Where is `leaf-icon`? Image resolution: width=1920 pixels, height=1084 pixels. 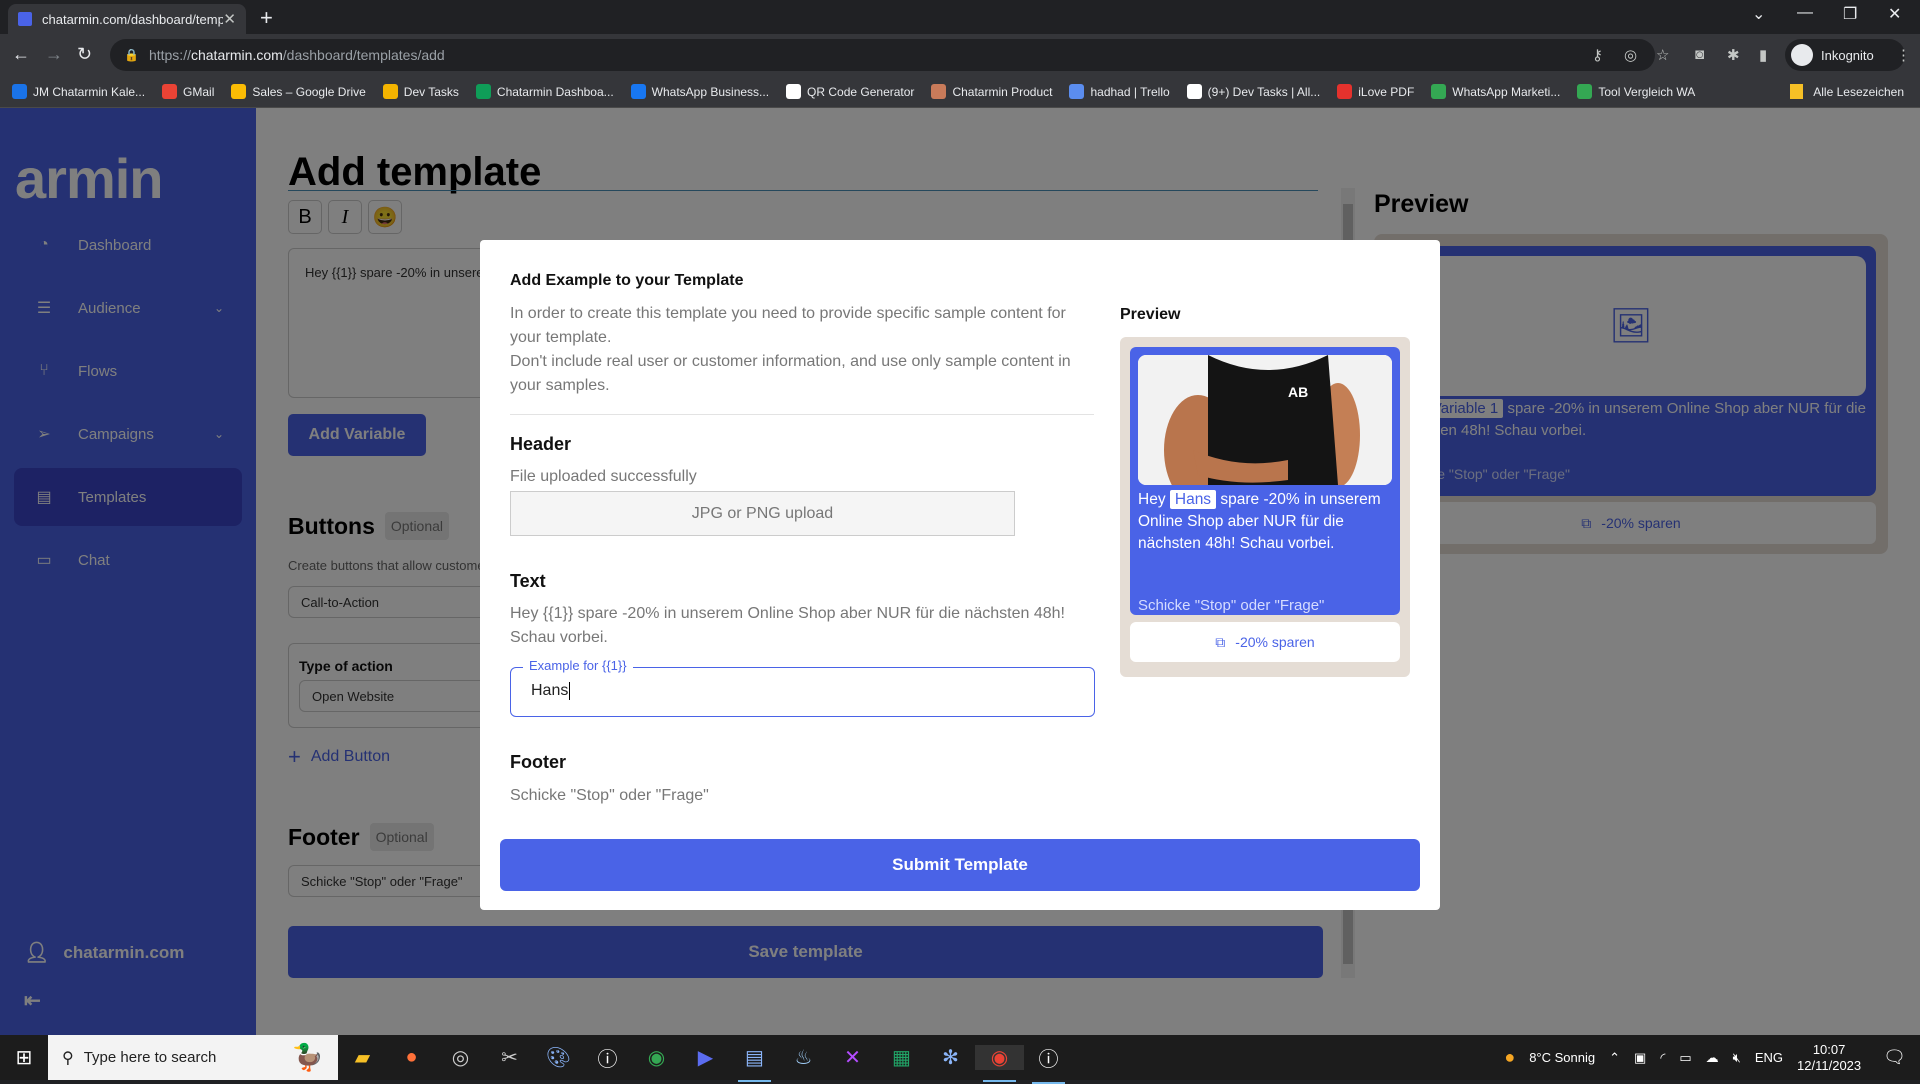
leaf-icon is located at coordinates (483, 91).